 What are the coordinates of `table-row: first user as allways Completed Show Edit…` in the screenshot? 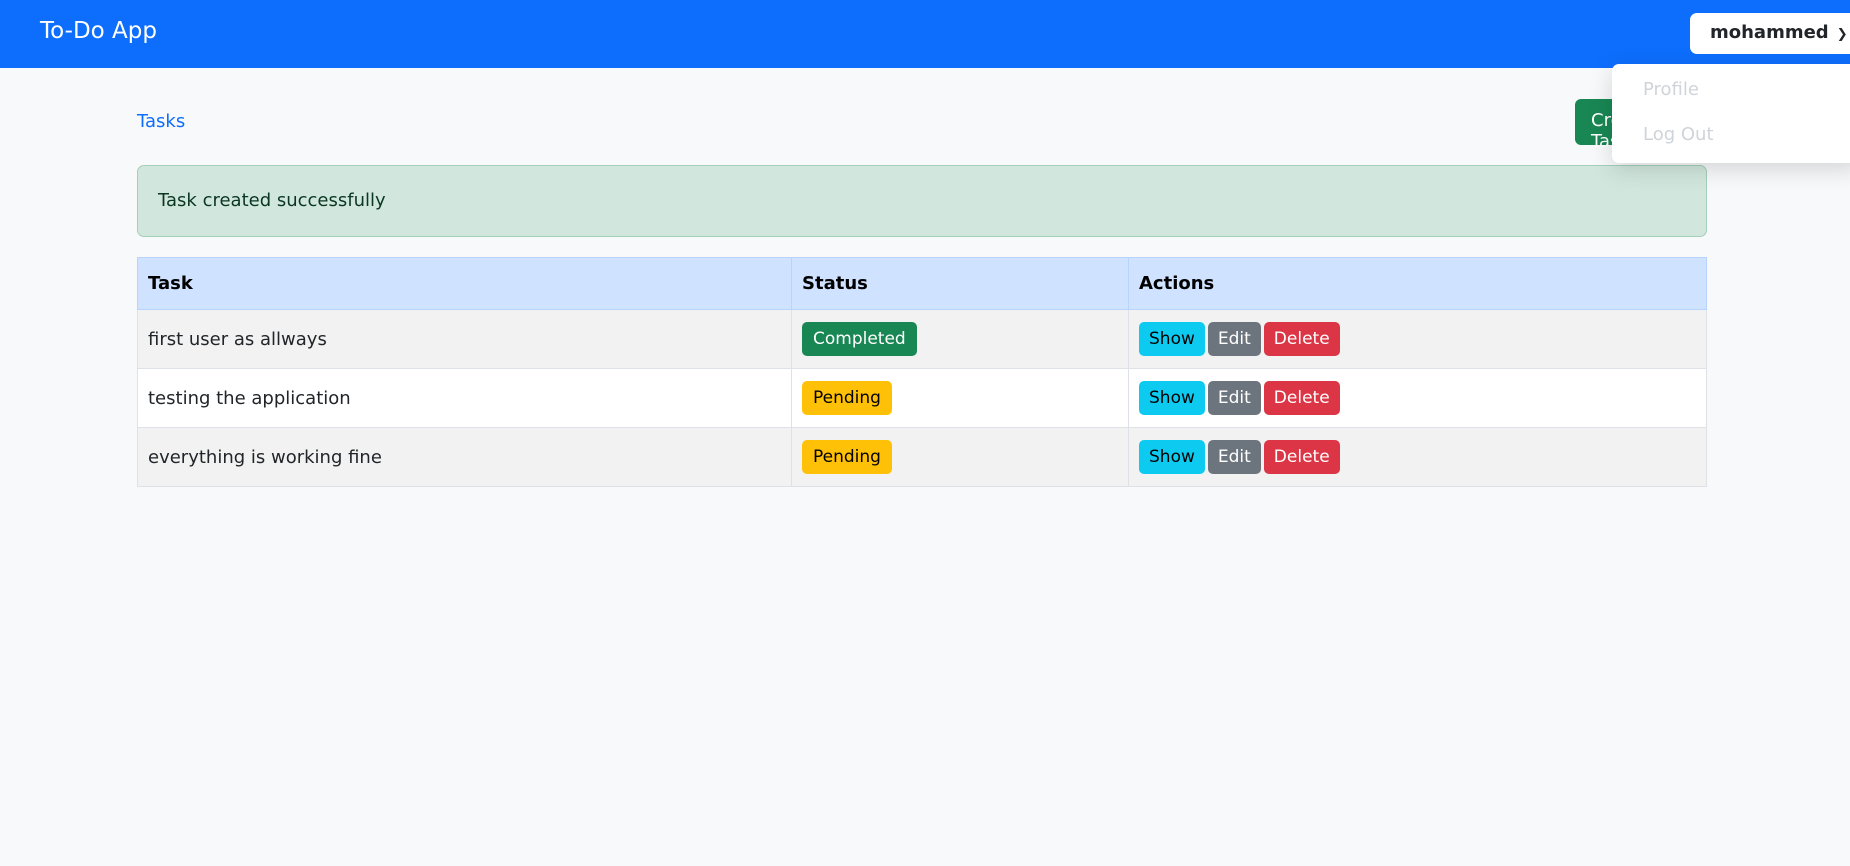 It's located at (922, 339).